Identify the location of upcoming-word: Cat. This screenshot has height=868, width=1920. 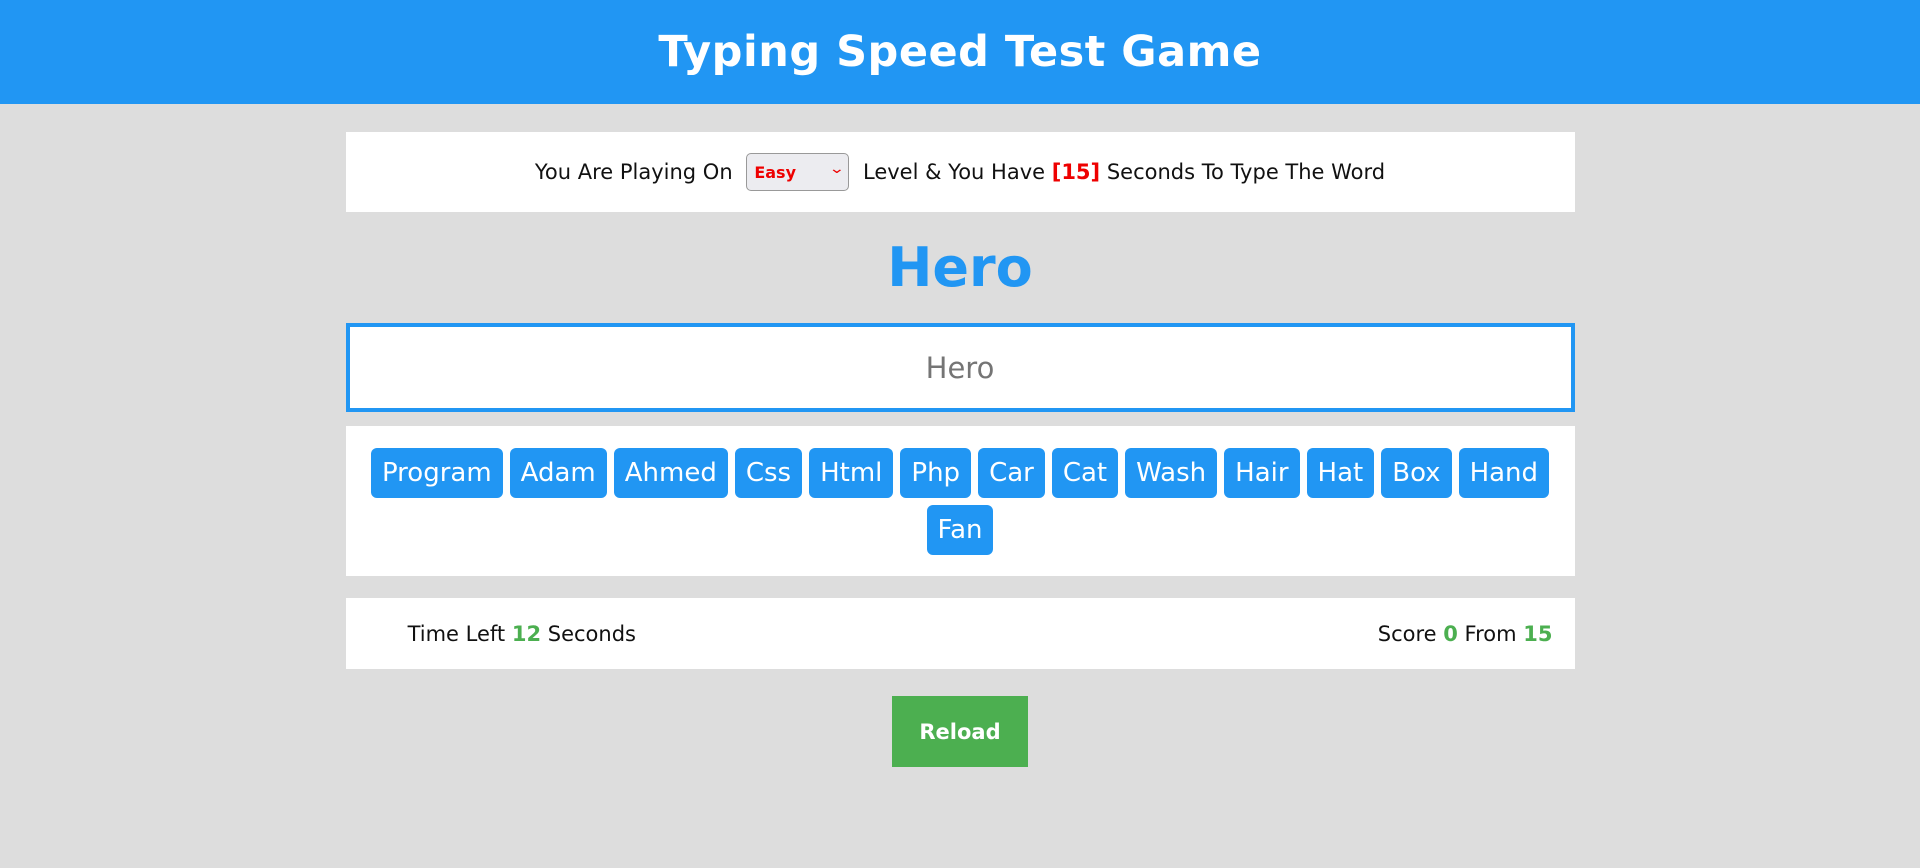
(1085, 473).